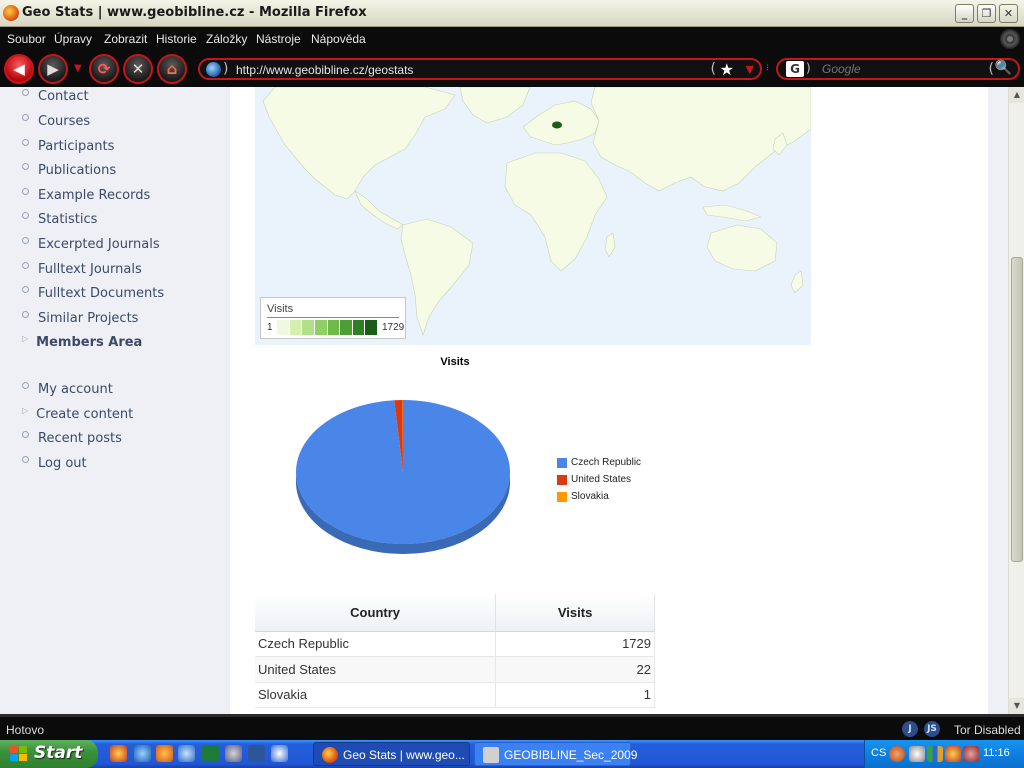 The height and width of the screenshot is (768, 1024). Describe the element at coordinates (118, 753) in the screenshot. I see `quicklaunch-app-icon` at that location.